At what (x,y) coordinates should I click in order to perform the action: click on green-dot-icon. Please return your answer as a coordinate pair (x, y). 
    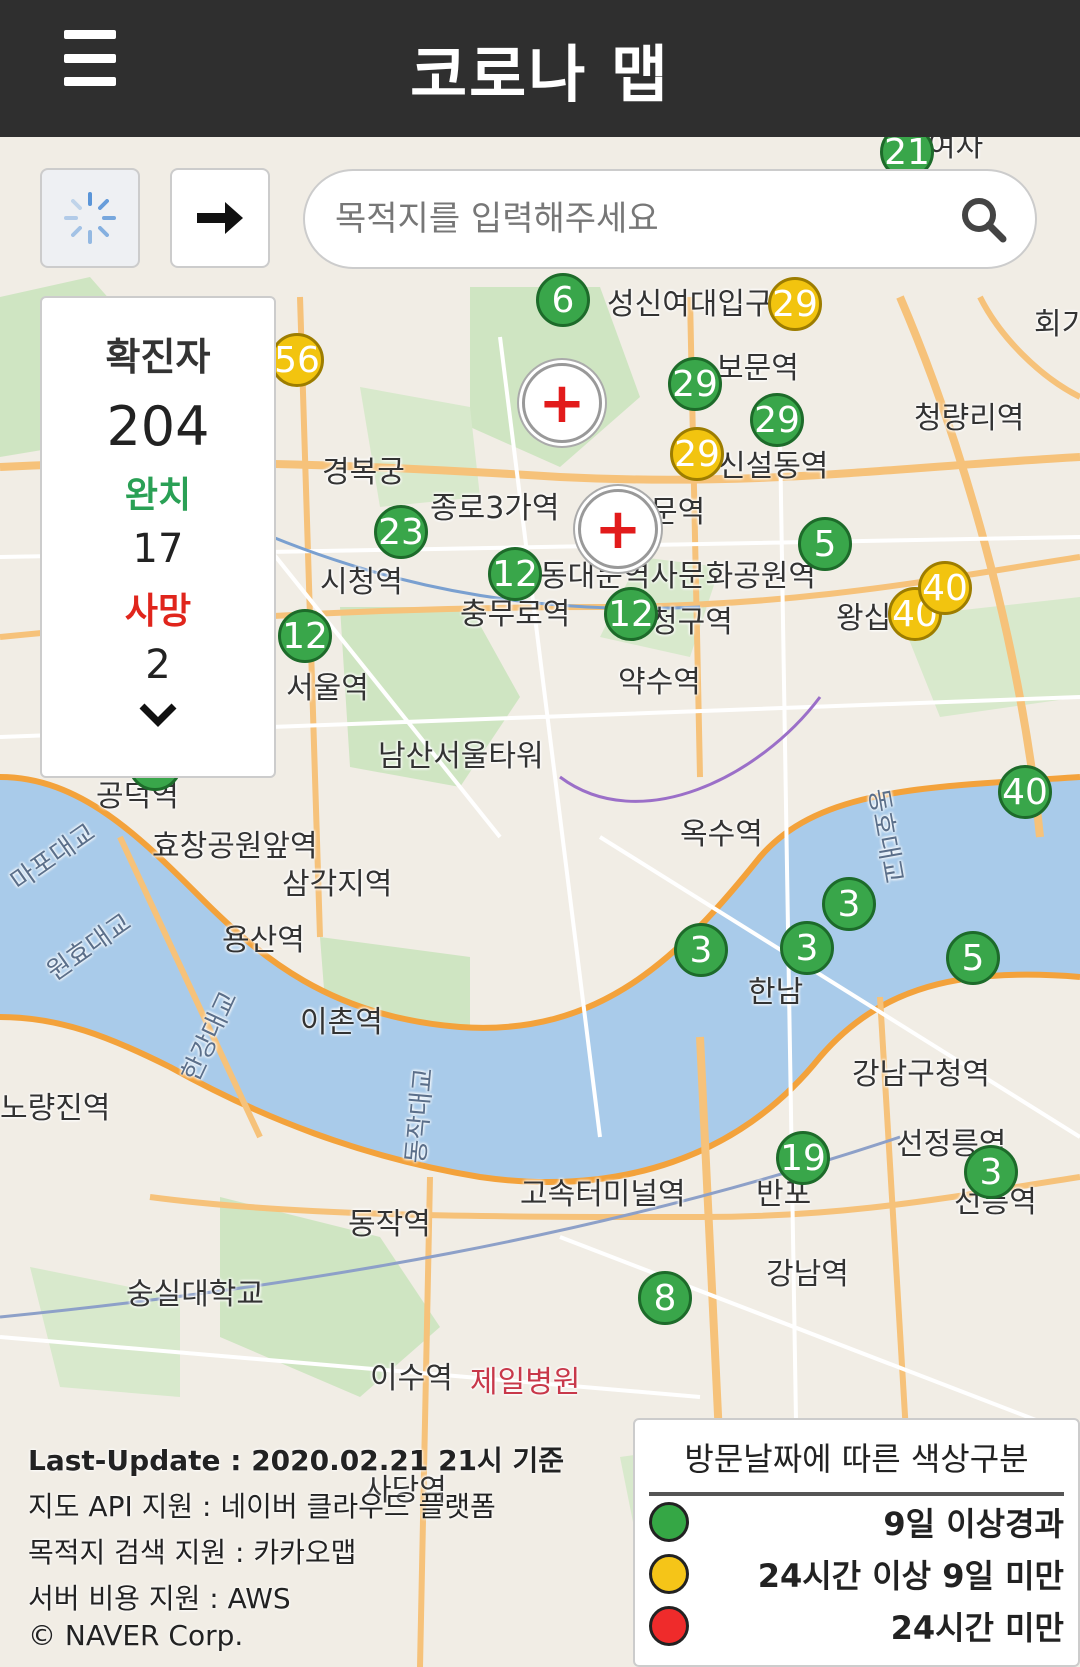
    Looking at the image, I should click on (669, 1522).